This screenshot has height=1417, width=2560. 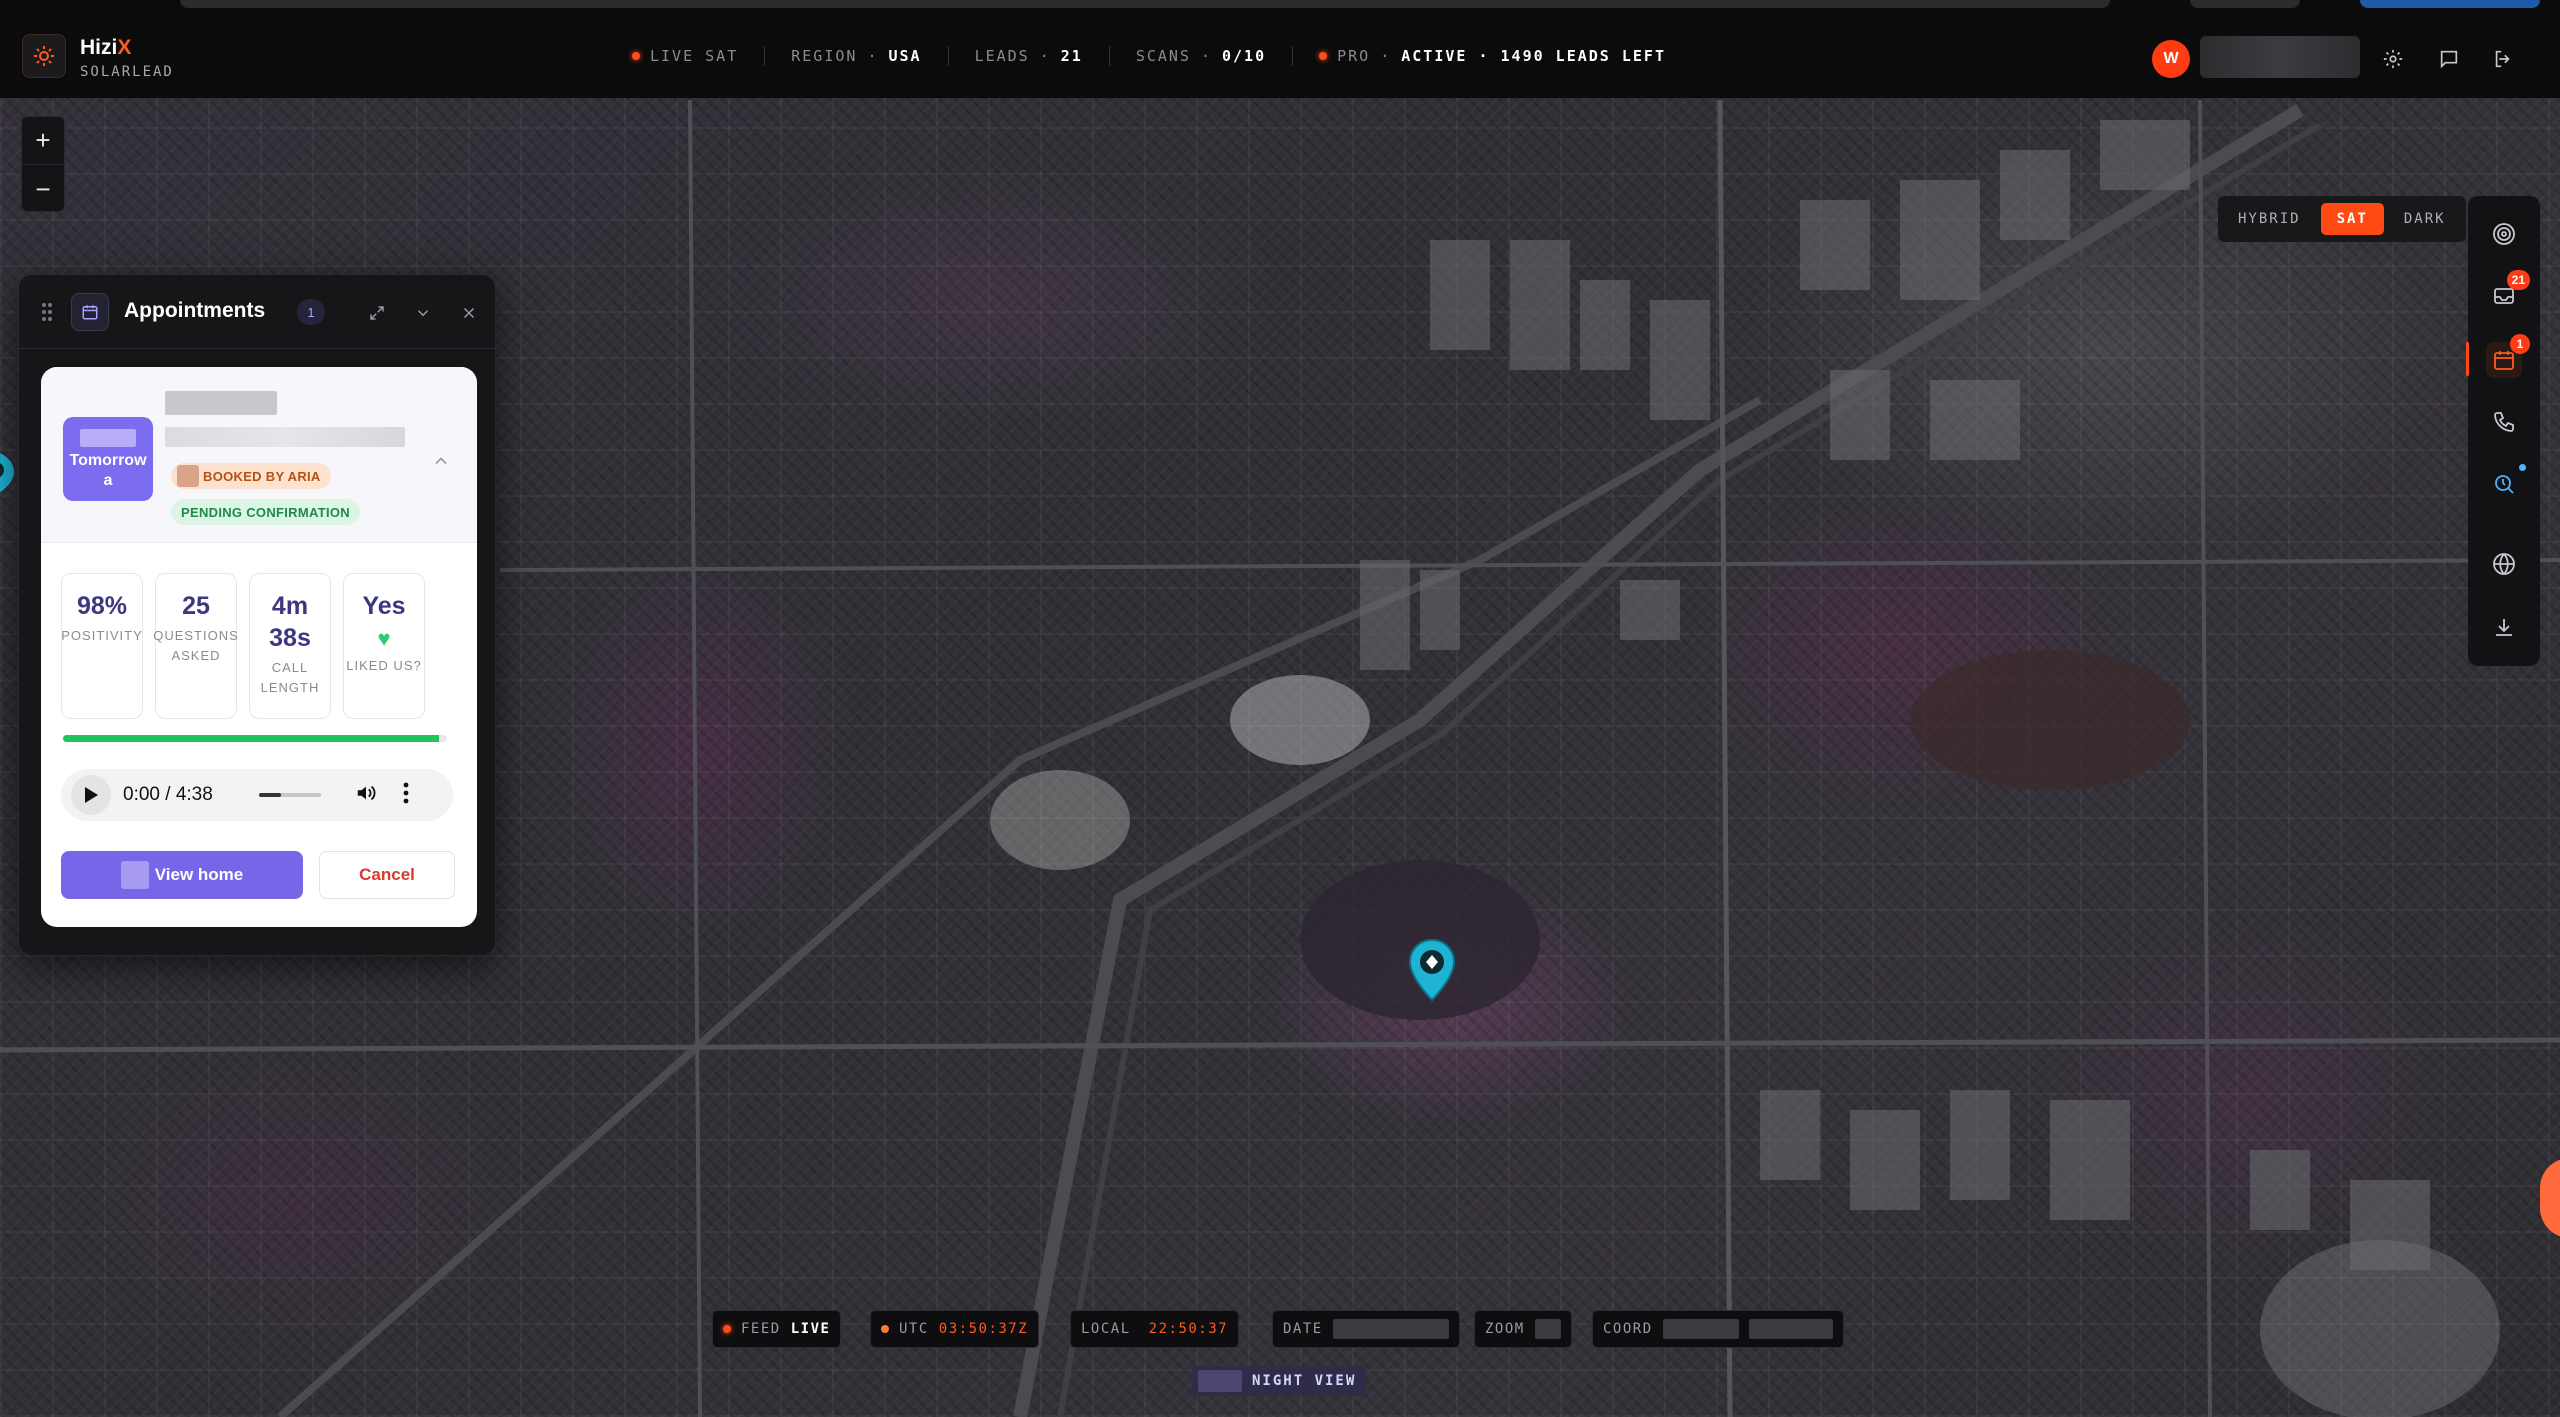 I want to click on coord-lat-redacted, so click(x=1700, y=1329).